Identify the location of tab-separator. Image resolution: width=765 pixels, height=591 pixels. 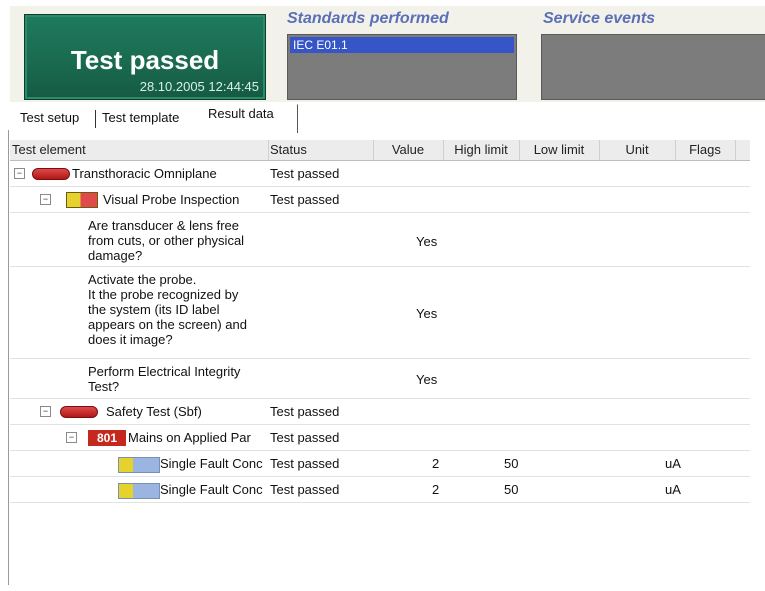
(95, 119).